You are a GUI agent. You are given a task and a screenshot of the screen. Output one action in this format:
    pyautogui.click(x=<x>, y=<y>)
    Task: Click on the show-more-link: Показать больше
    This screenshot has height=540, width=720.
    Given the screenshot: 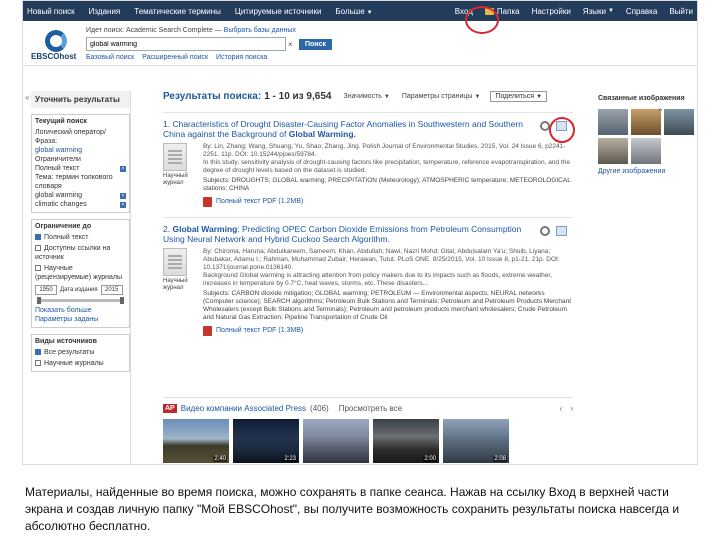 What is the action you would take?
    pyautogui.click(x=80, y=310)
    